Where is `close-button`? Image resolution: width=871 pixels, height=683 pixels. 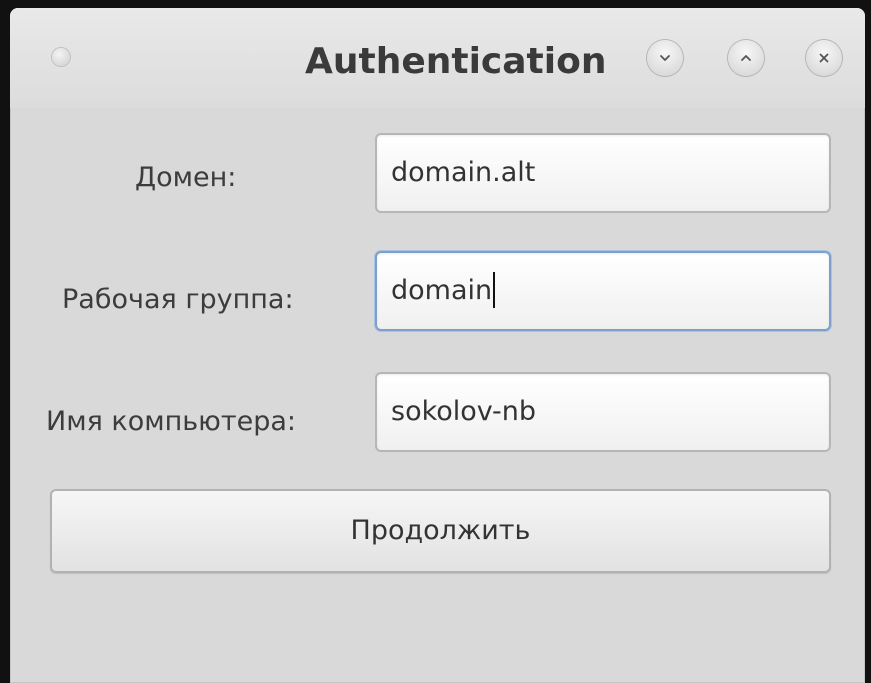
close-button is located at coordinates (824, 58).